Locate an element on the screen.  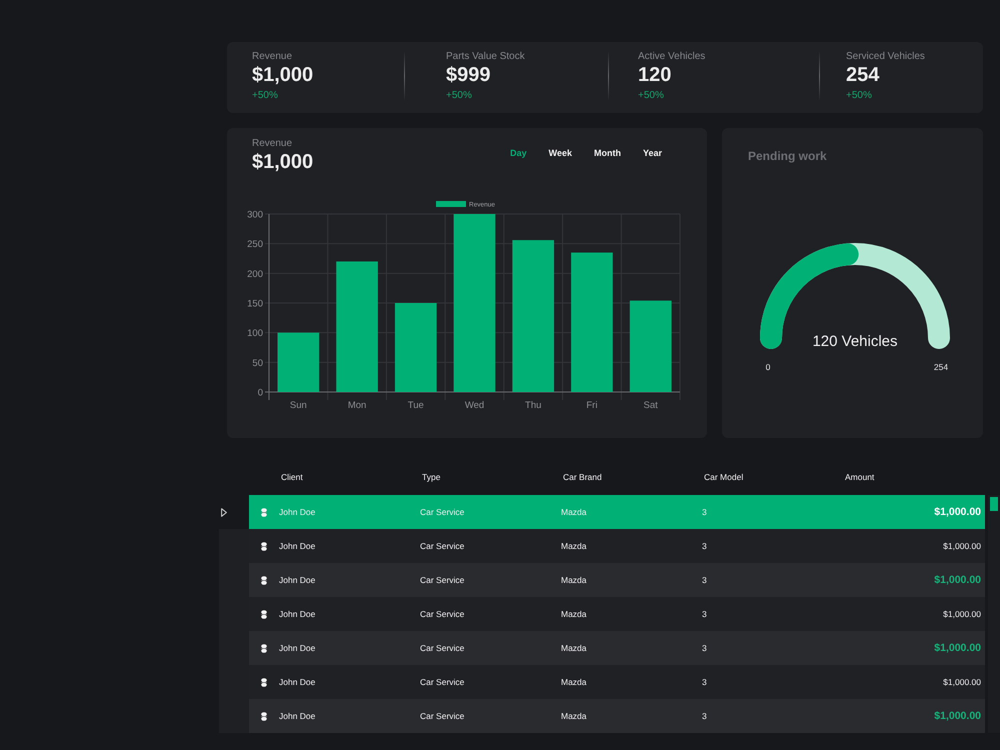
period-tab: Day is located at coordinates (518, 153).